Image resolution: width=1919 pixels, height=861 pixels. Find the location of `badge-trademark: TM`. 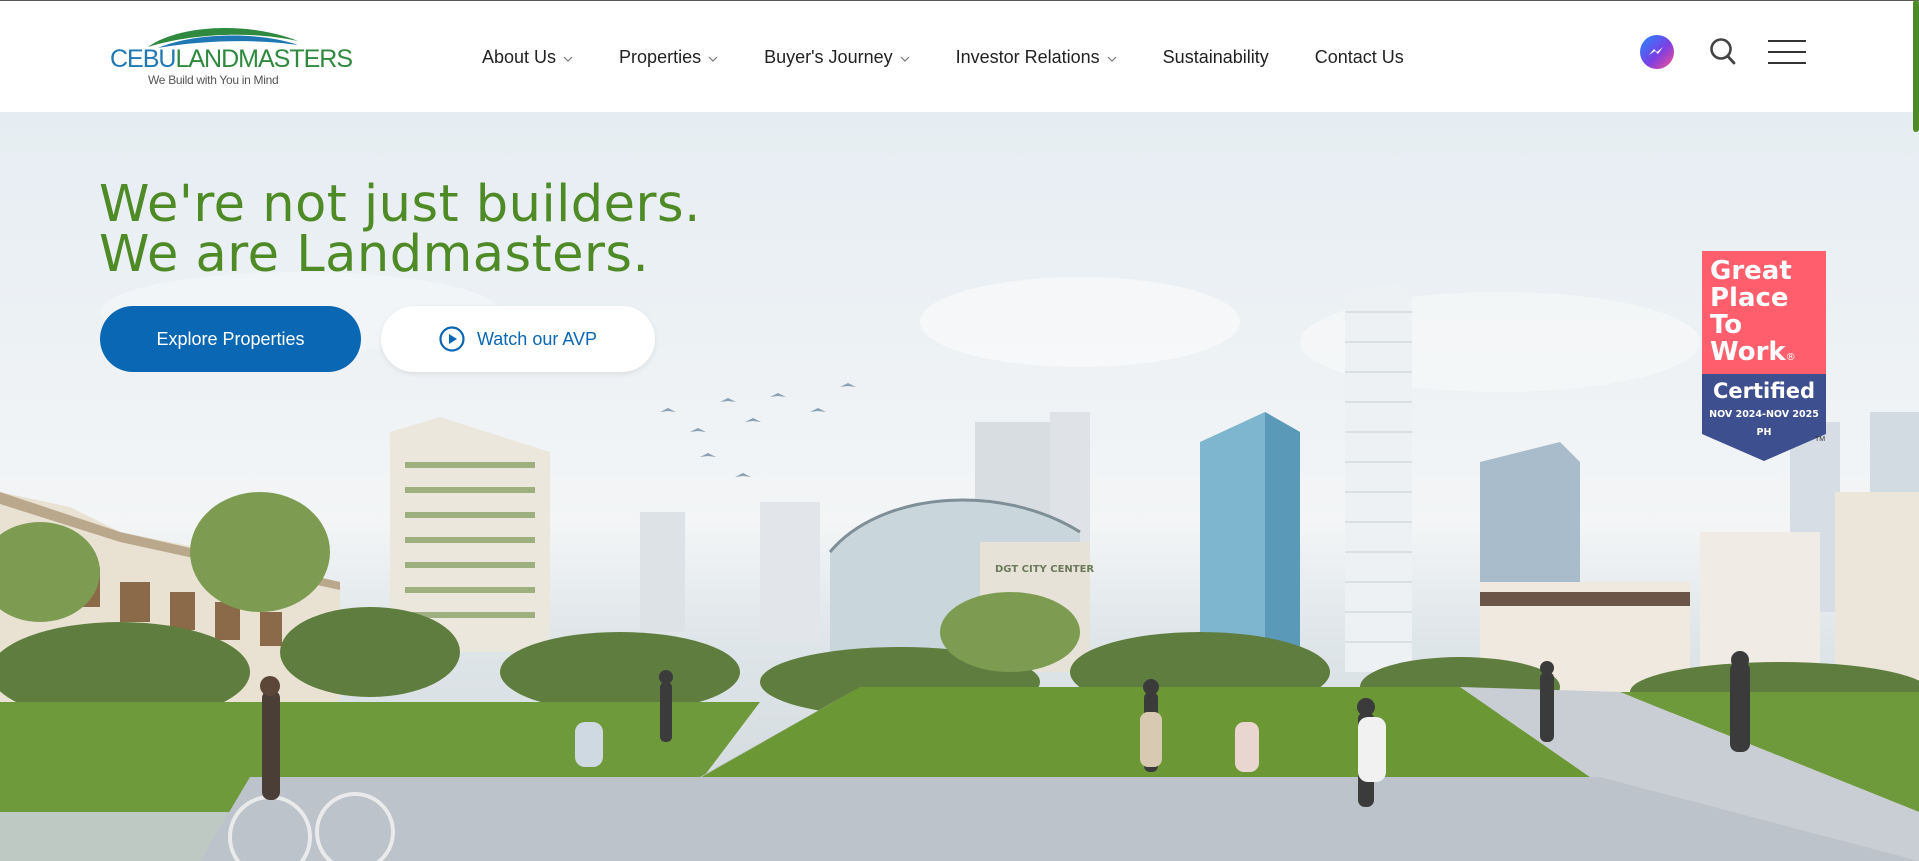

badge-trademark: TM is located at coordinates (1820, 439).